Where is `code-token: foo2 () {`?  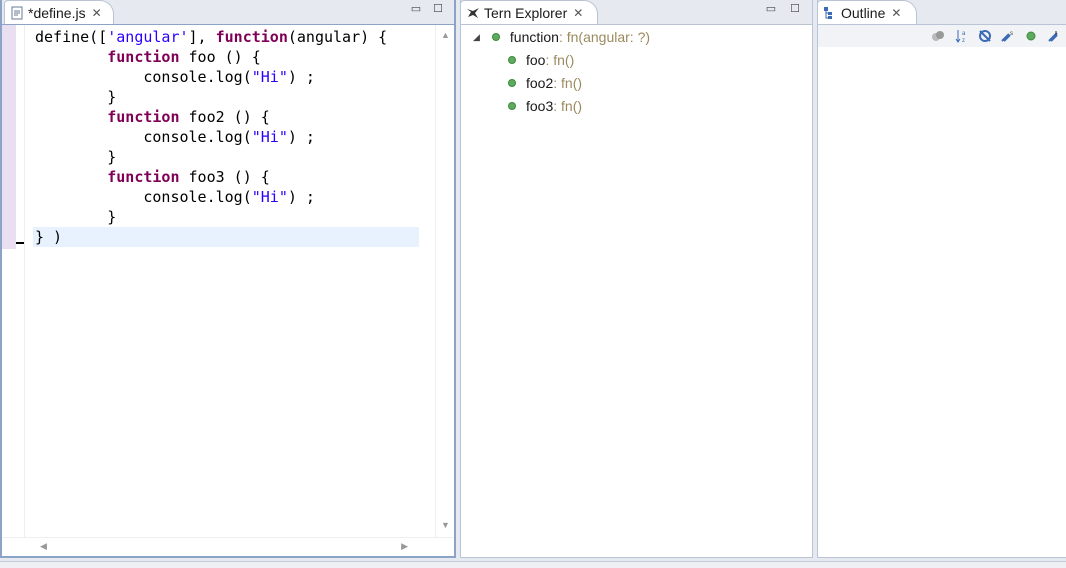
code-token: foo2 () { is located at coordinates (224, 117).